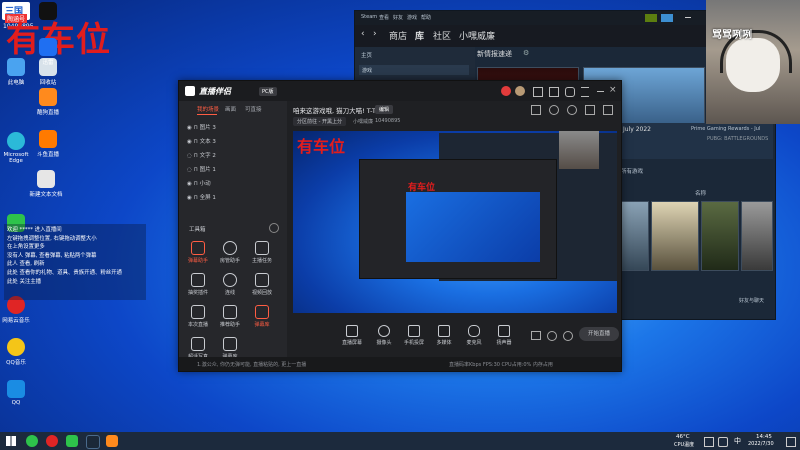 The width and height of the screenshot is (800, 450). Describe the element at coordinates (201, 127) in the screenshot. I see `layer-item: ◉ ⊓ 图片 3` at that location.